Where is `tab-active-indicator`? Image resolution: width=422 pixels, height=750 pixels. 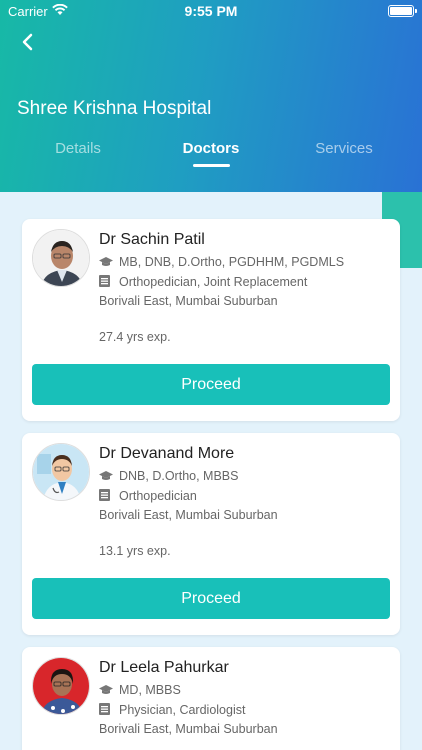 tab-active-indicator is located at coordinates (211, 165).